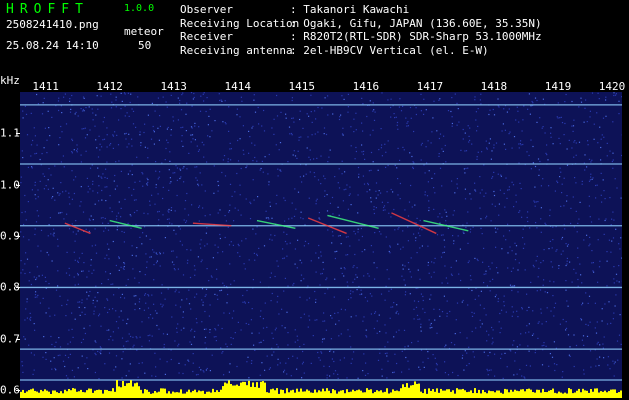  What do you see at coordinates (52, 45) in the screenshot?
I see `datetime-label: 25.08.24 14:10` at bounding box center [52, 45].